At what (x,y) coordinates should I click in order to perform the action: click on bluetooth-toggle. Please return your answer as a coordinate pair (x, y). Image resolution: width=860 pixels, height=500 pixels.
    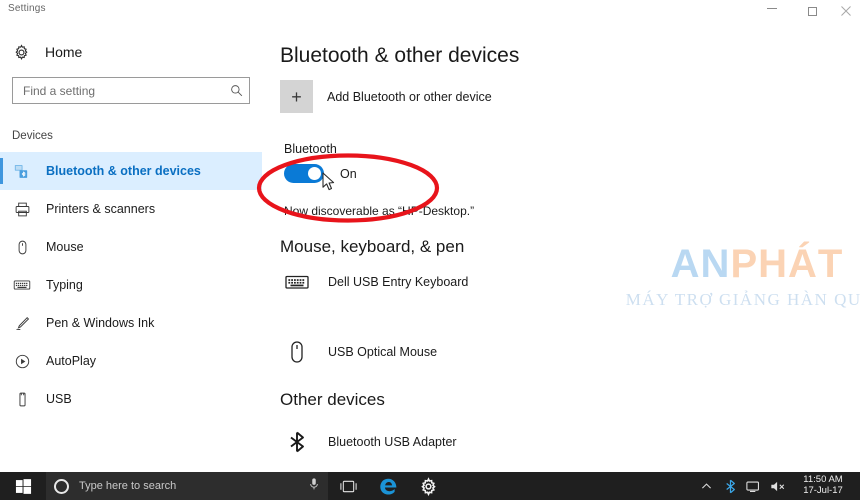
    Looking at the image, I should click on (309, 177).